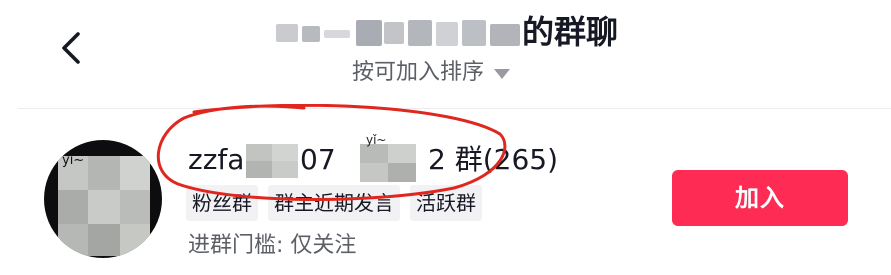 The image size is (891, 275). What do you see at coordinates (318, 159) in the screenshot?
I see `group-name-mid: 07` at bounding box center [318, 159].